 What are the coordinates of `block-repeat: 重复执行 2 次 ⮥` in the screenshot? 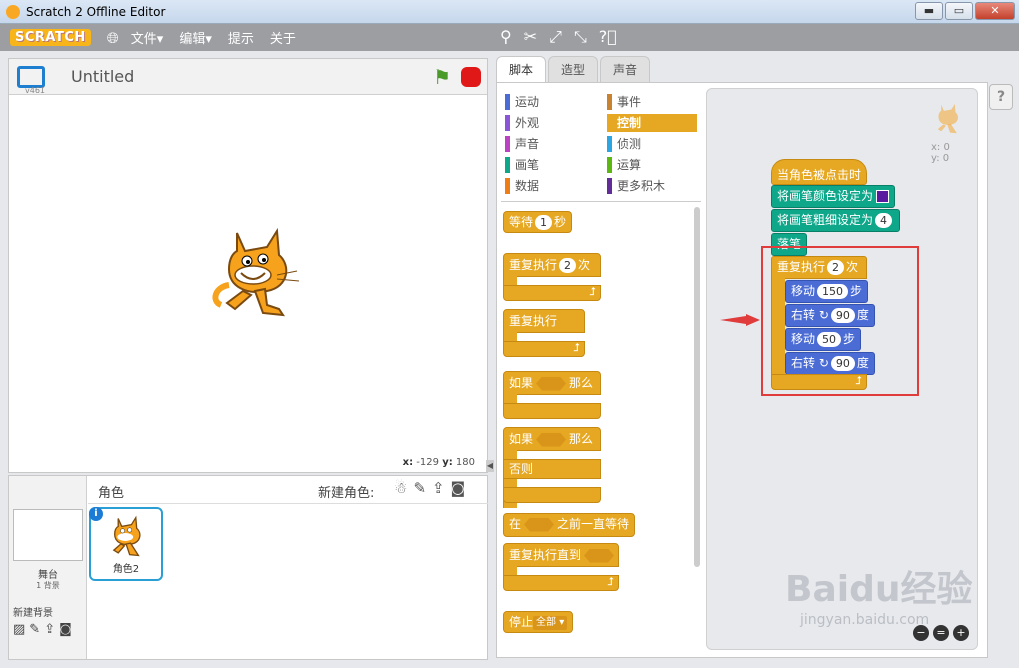 It's located at (552, 277).